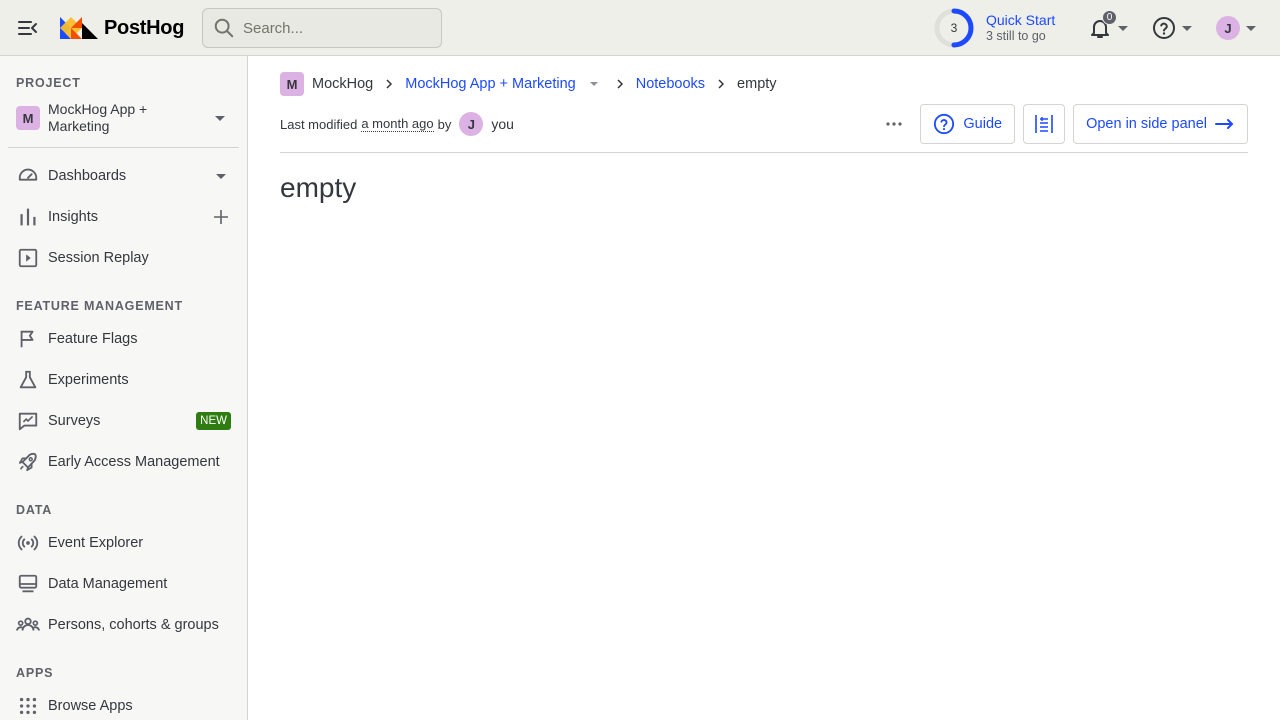 This screenshot has height=720, width=1280. I want to click on breadcrumb-current: empty, so click(757, 84).